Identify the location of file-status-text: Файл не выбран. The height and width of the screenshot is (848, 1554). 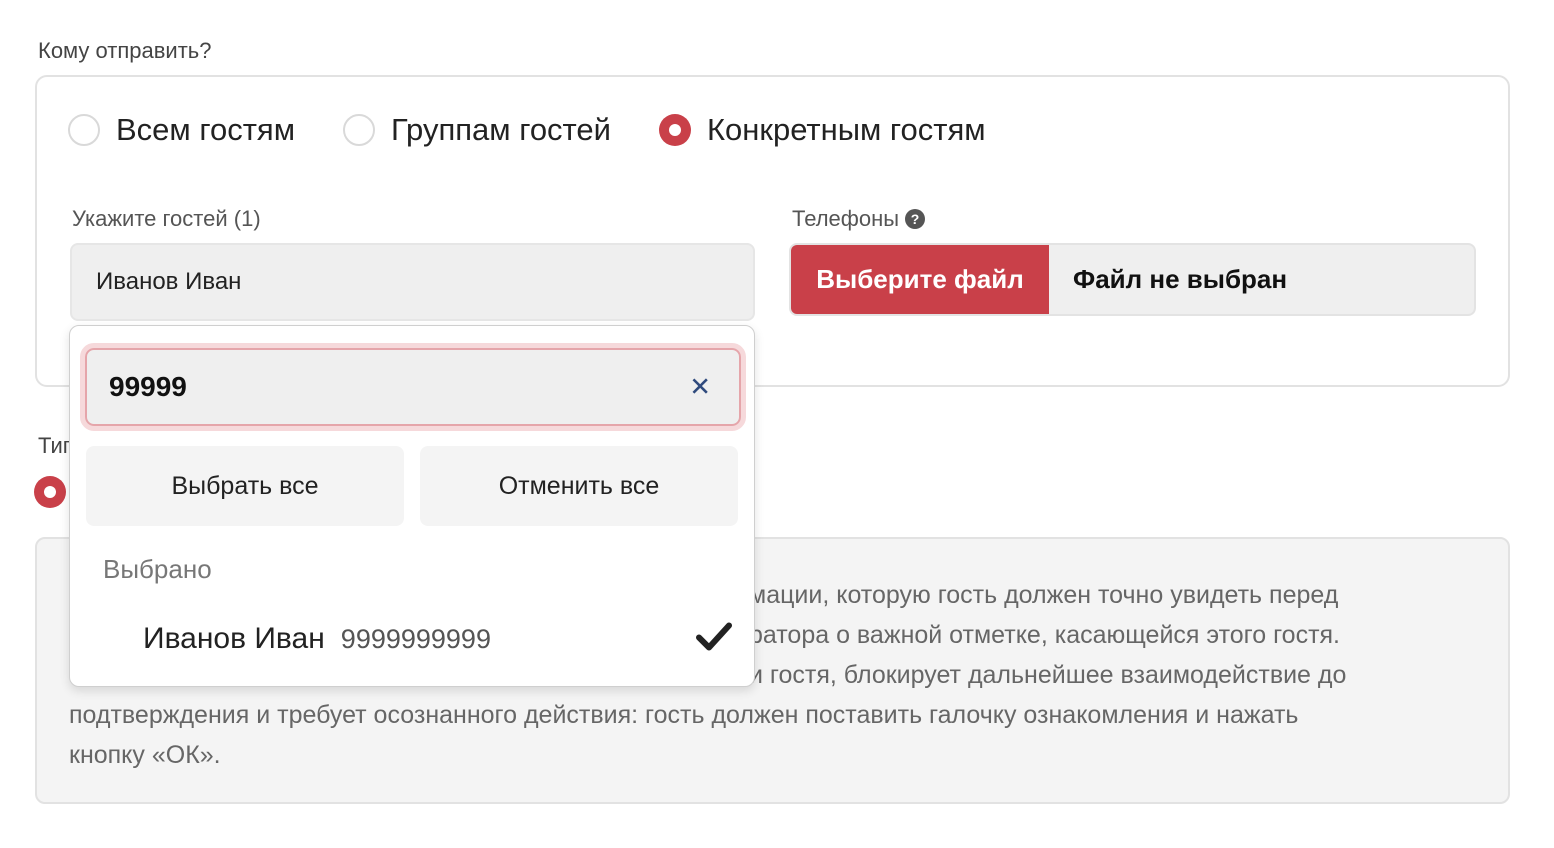
(1180, 279).